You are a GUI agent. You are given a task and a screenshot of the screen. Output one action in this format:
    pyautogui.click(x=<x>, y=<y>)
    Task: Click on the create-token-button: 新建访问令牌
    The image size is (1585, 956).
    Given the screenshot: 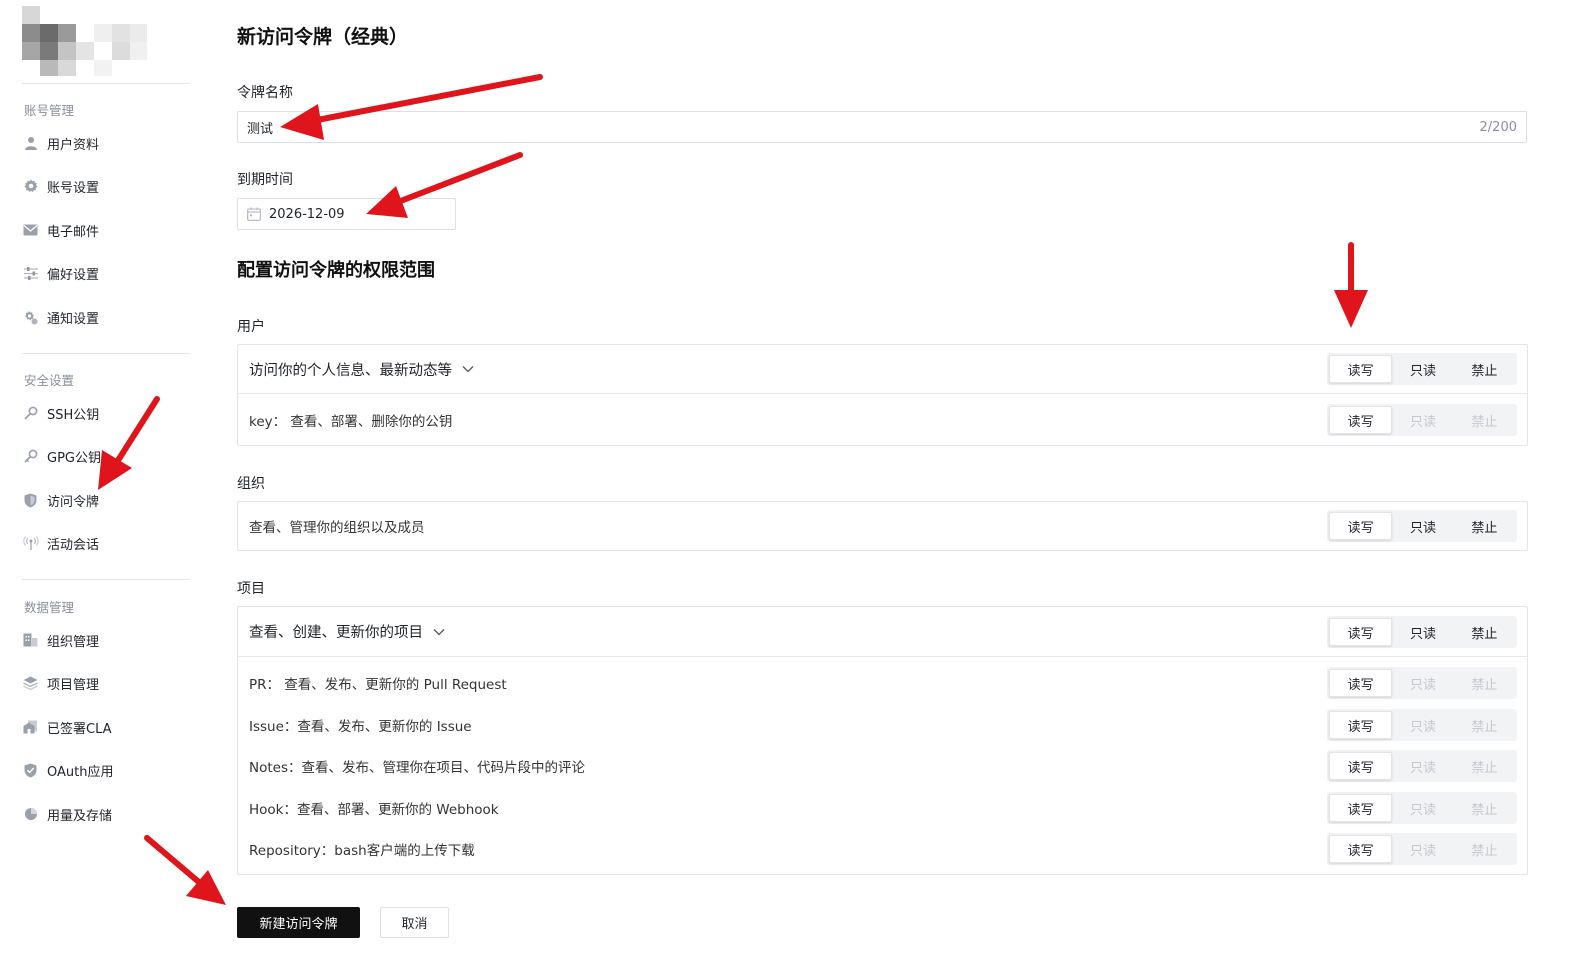 What is the action you would take?
    pyautogui.click(x=298, y=922)
    